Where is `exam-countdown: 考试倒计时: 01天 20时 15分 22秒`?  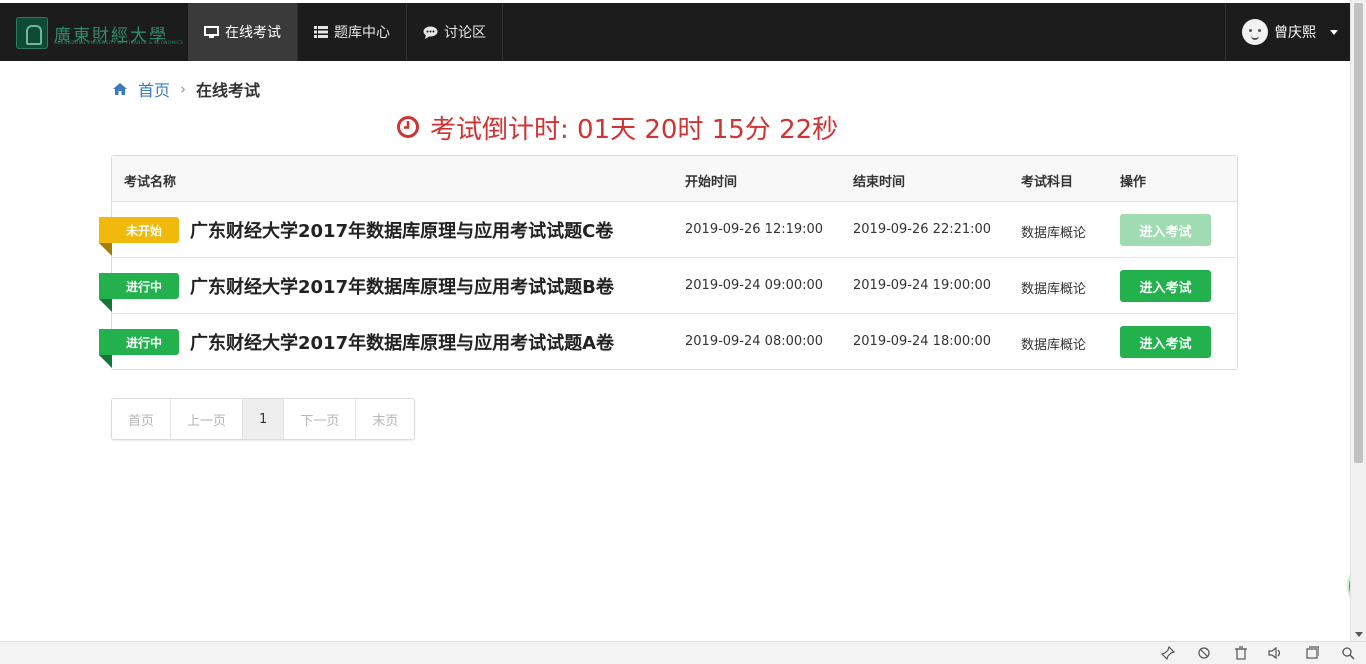
exam-countdown: 考试倒计时: 01天 20时 15分 22秒 is located at coordinates (617, 127).